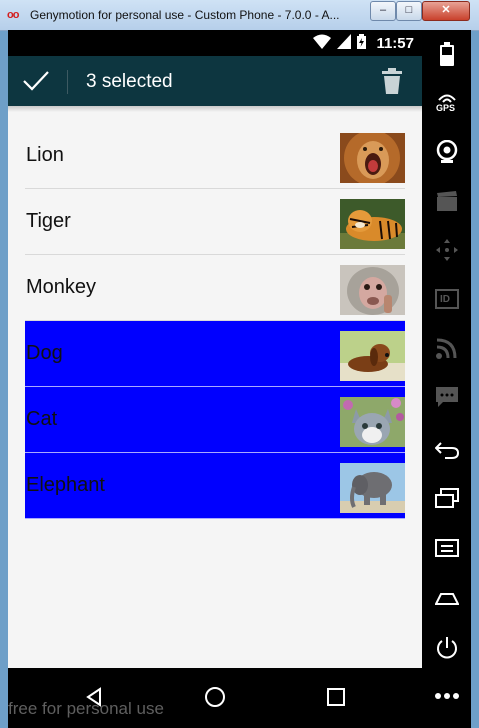 The width and height of the screenshot is (479, 728). I want to click on status-bar: 11:57, so click(215, 43).